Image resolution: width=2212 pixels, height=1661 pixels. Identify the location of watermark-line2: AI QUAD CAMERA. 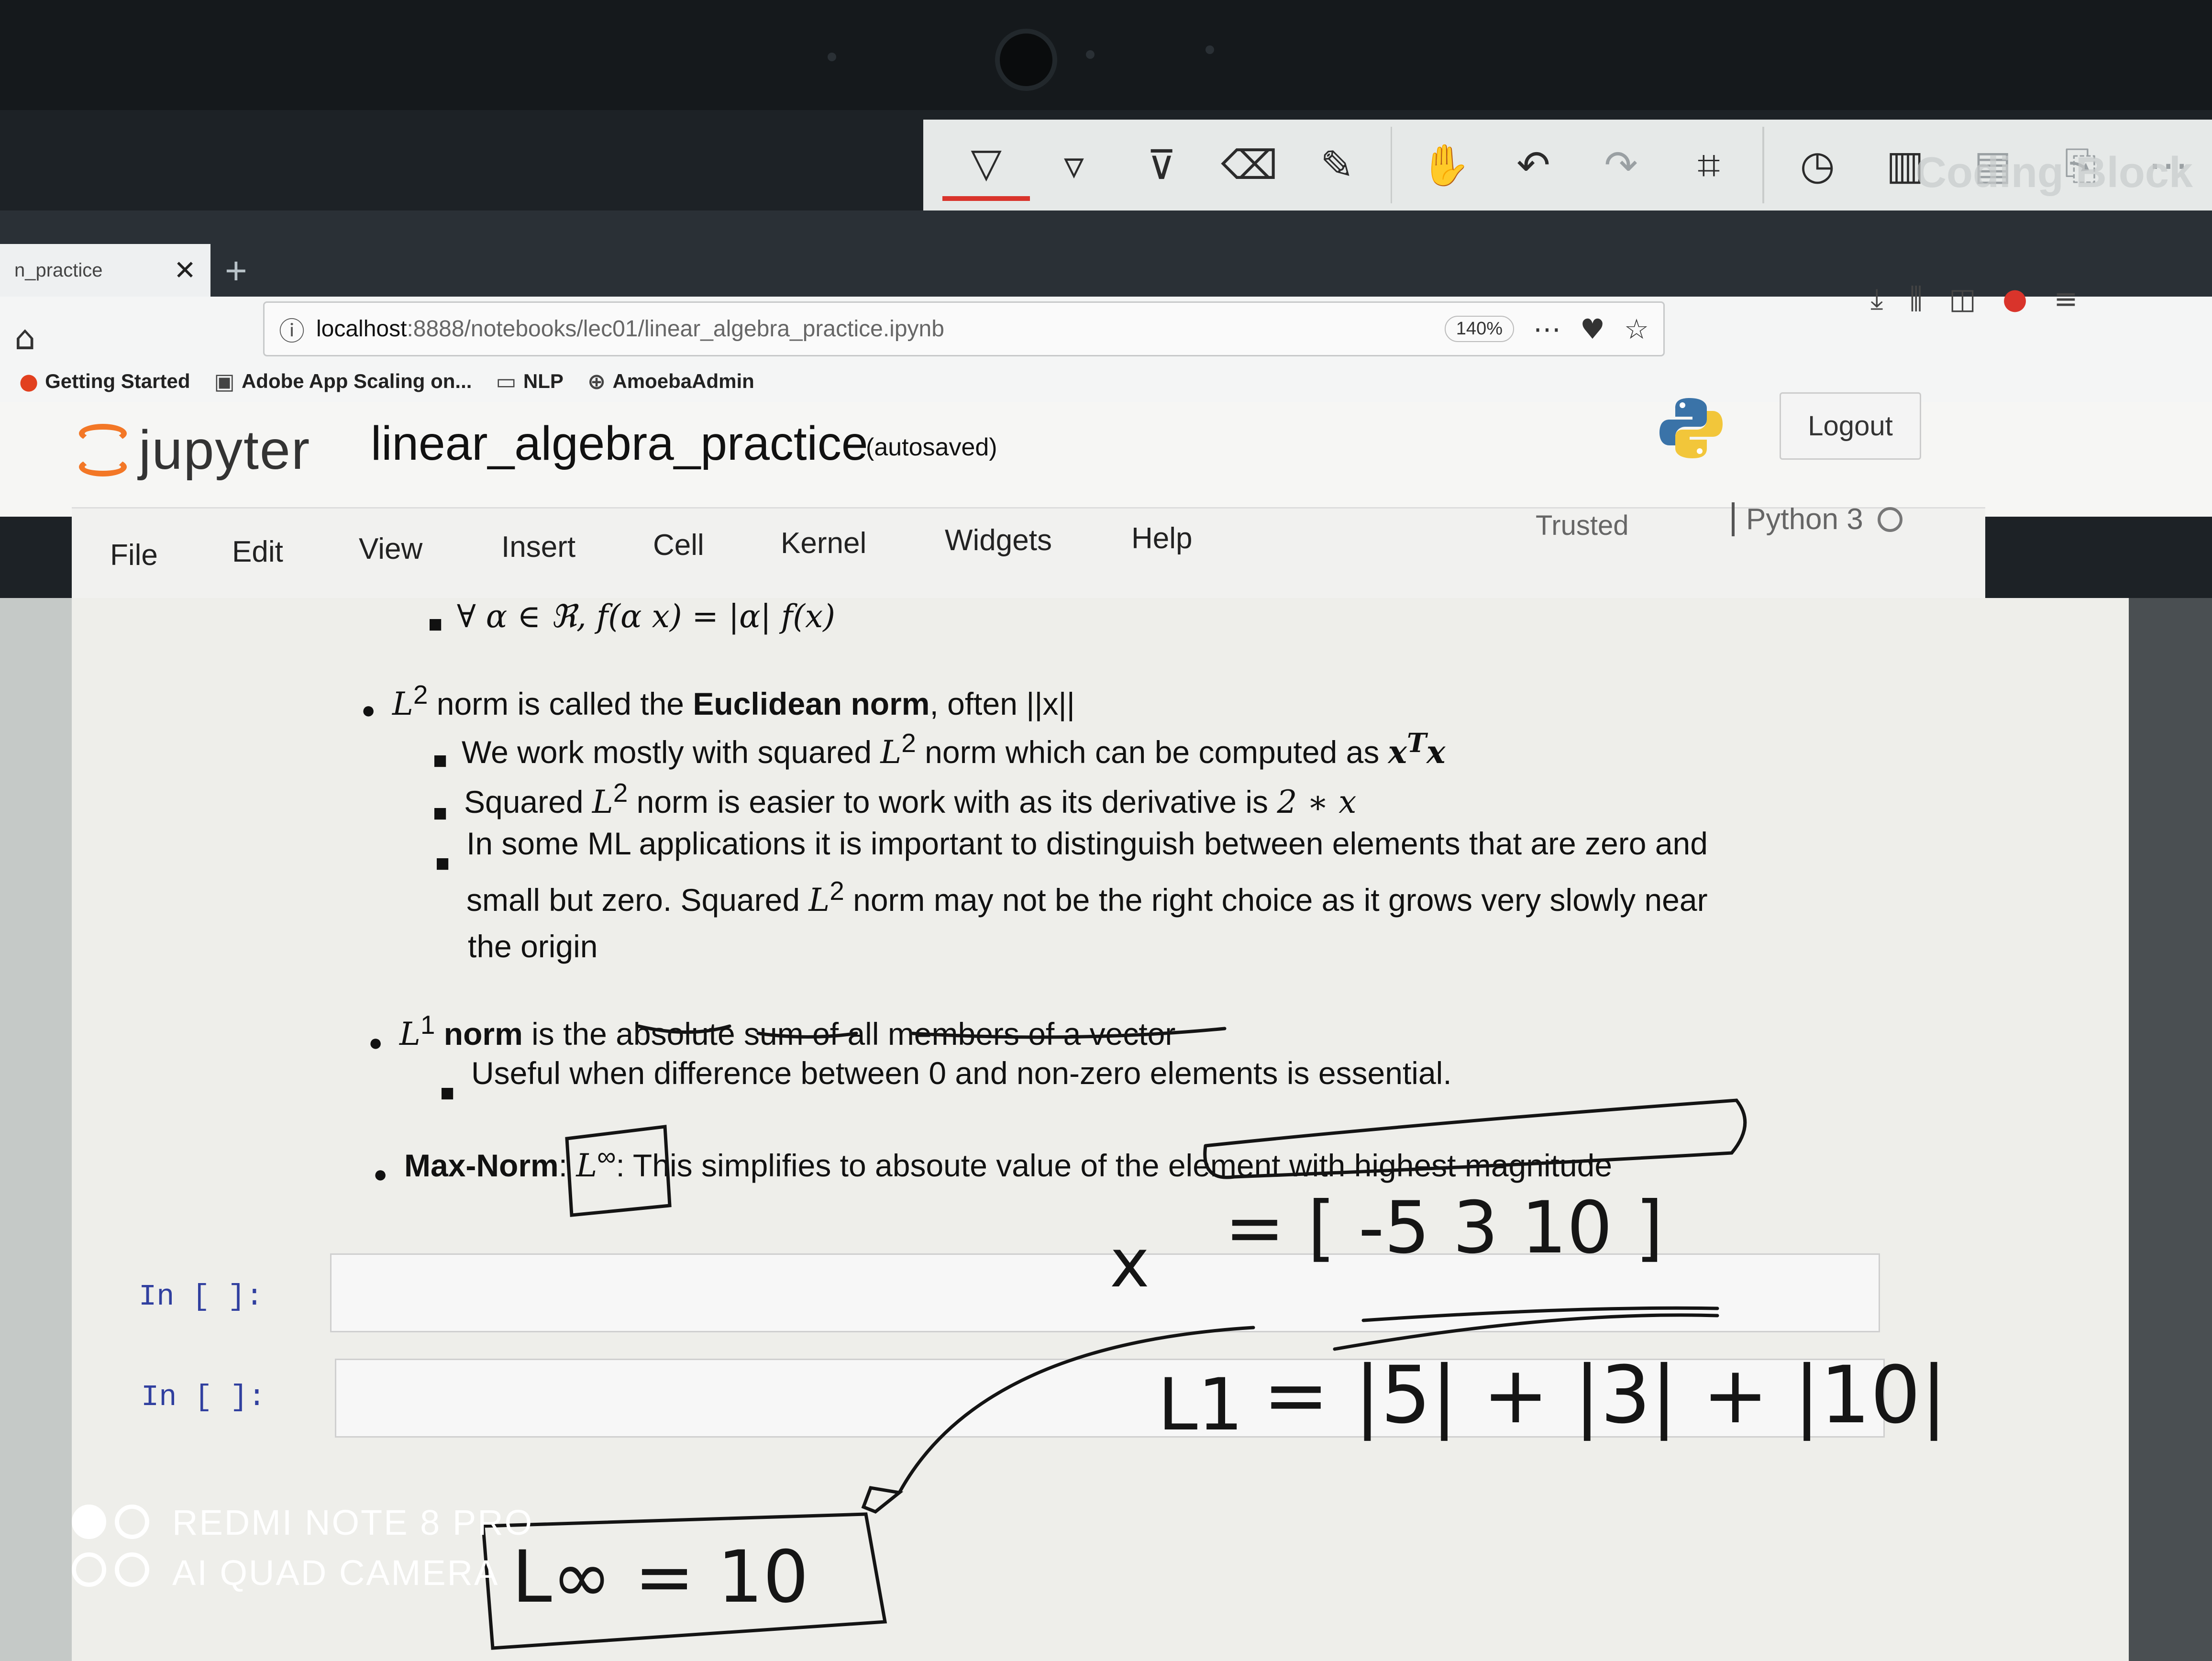
(335, 1573).